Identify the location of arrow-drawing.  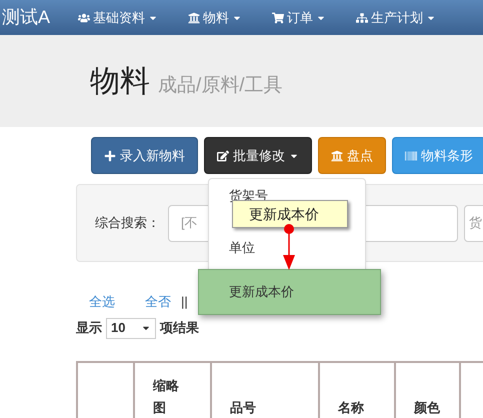
(289, 246).